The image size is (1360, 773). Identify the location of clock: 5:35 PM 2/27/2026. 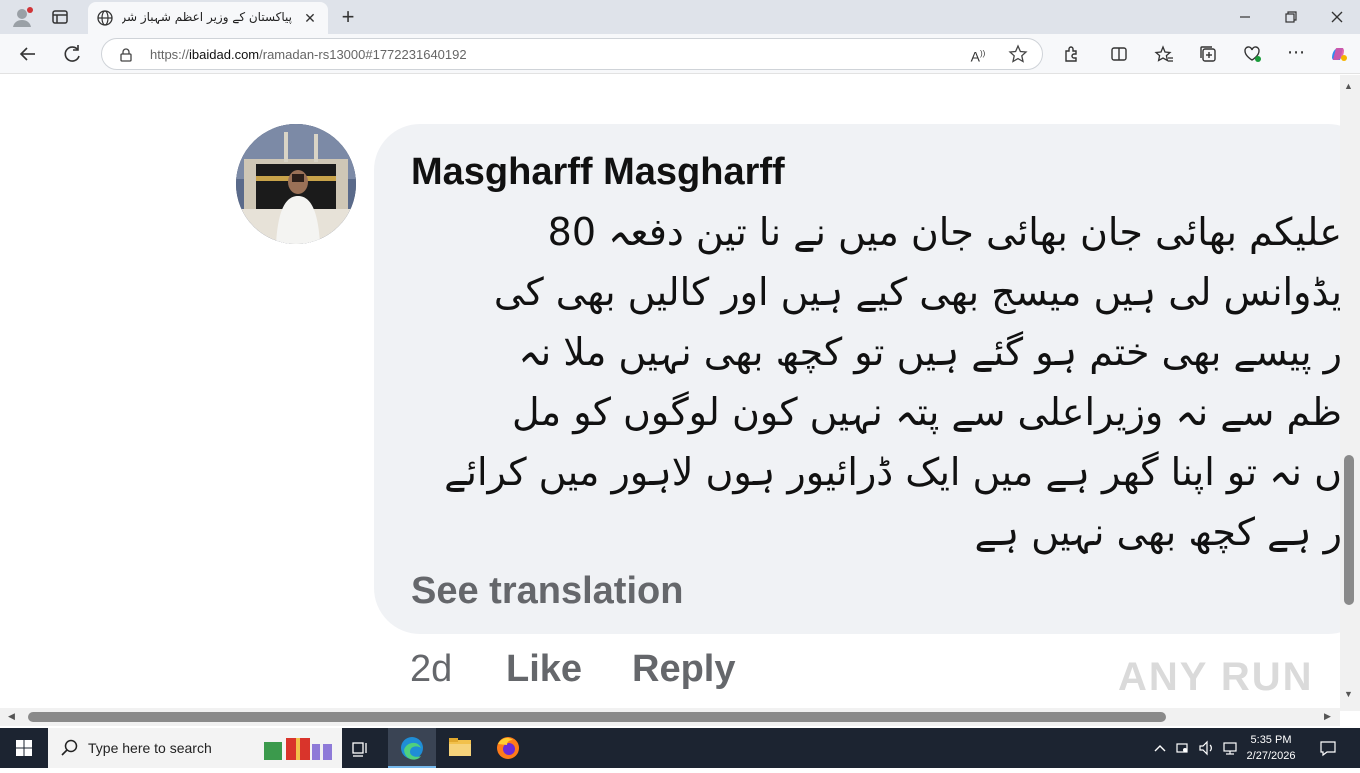
(1271, 748).